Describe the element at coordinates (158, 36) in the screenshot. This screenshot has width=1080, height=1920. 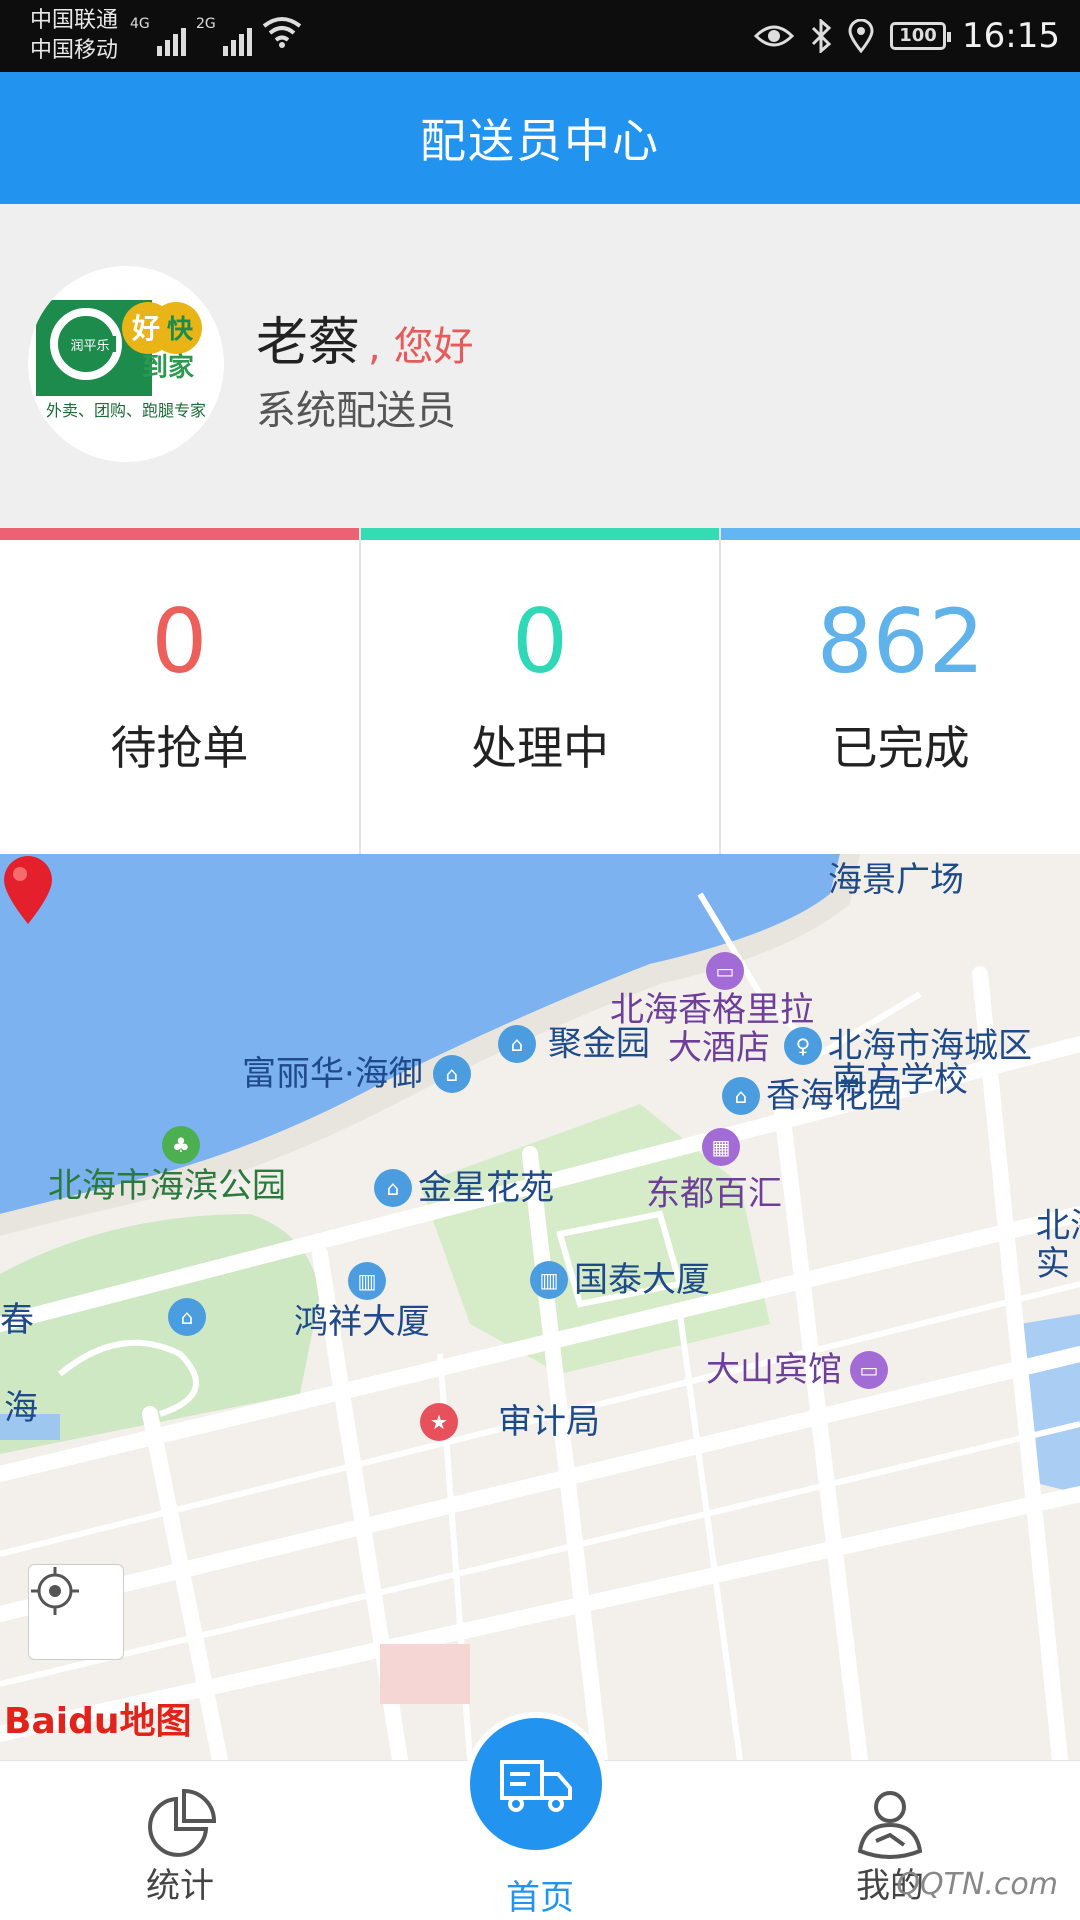
I see `signal-1-icon: 4G` at that location.